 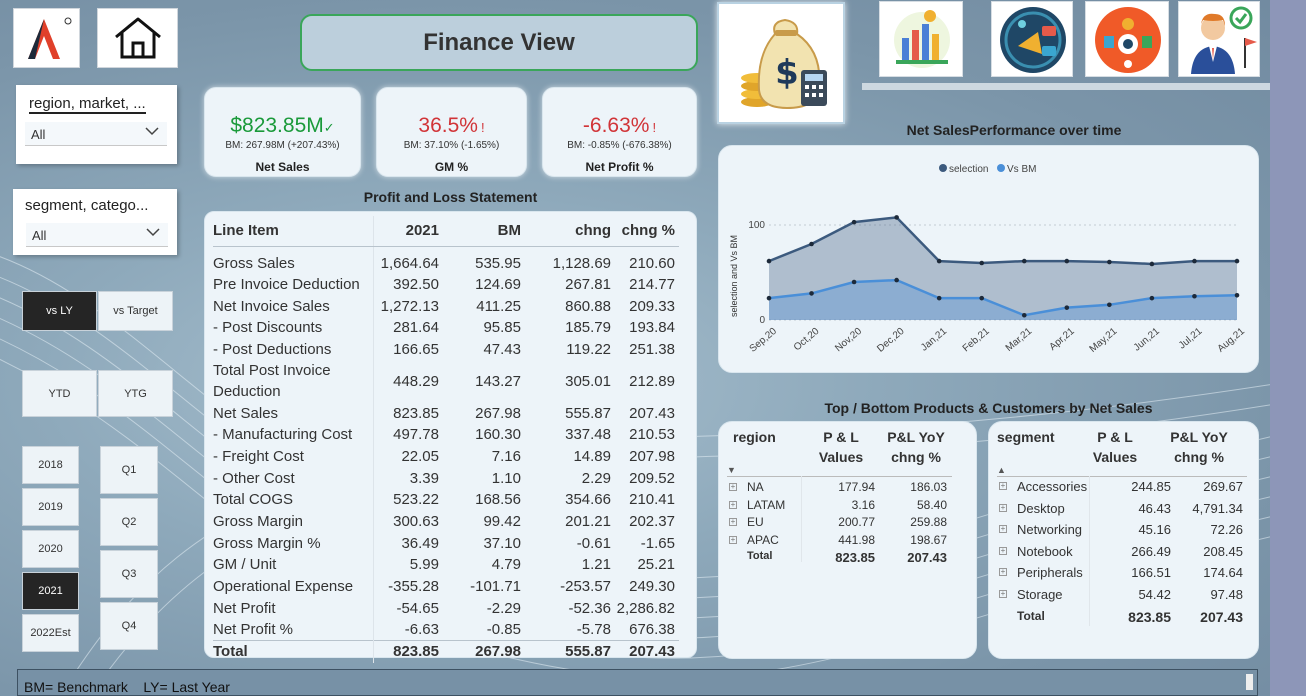 I want to click on segment-col-header: segment, so click(x=1026, y=437).